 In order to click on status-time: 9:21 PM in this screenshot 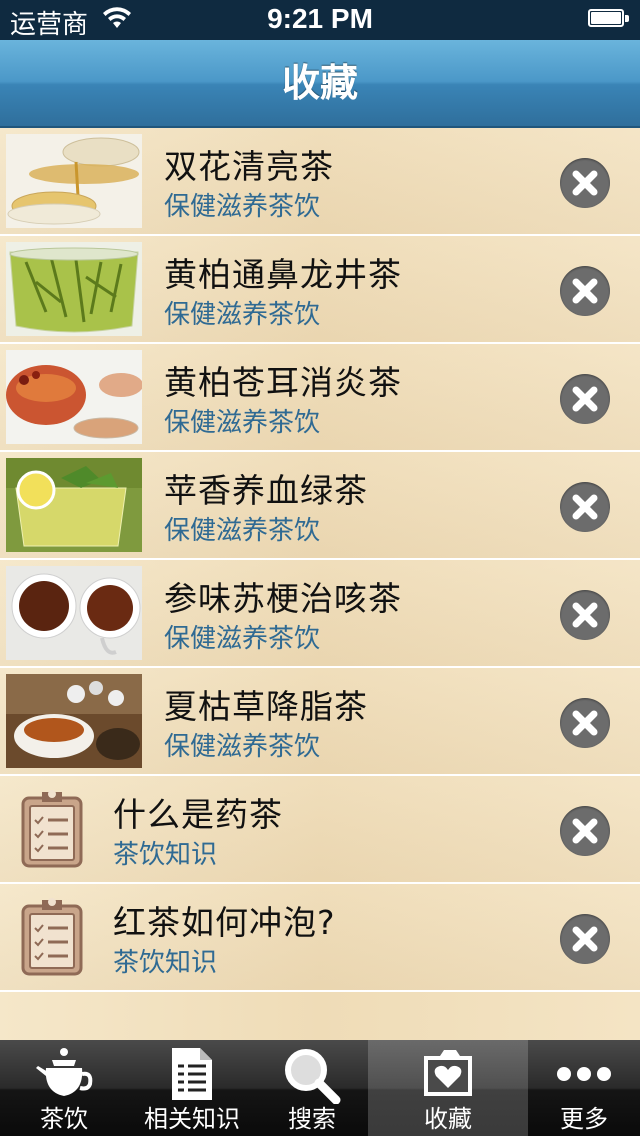, I will do `click(320, 18)`.